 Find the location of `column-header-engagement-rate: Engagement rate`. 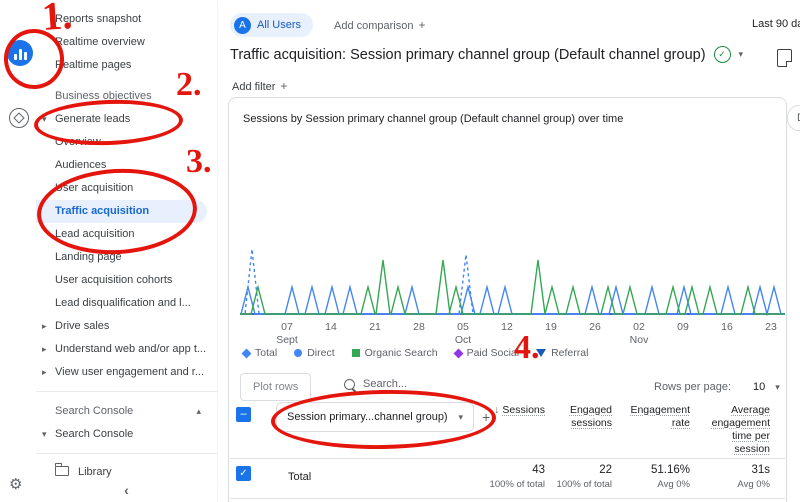

column-header-engagement-rate: Engagement rate is located at coordinates (656, 417).